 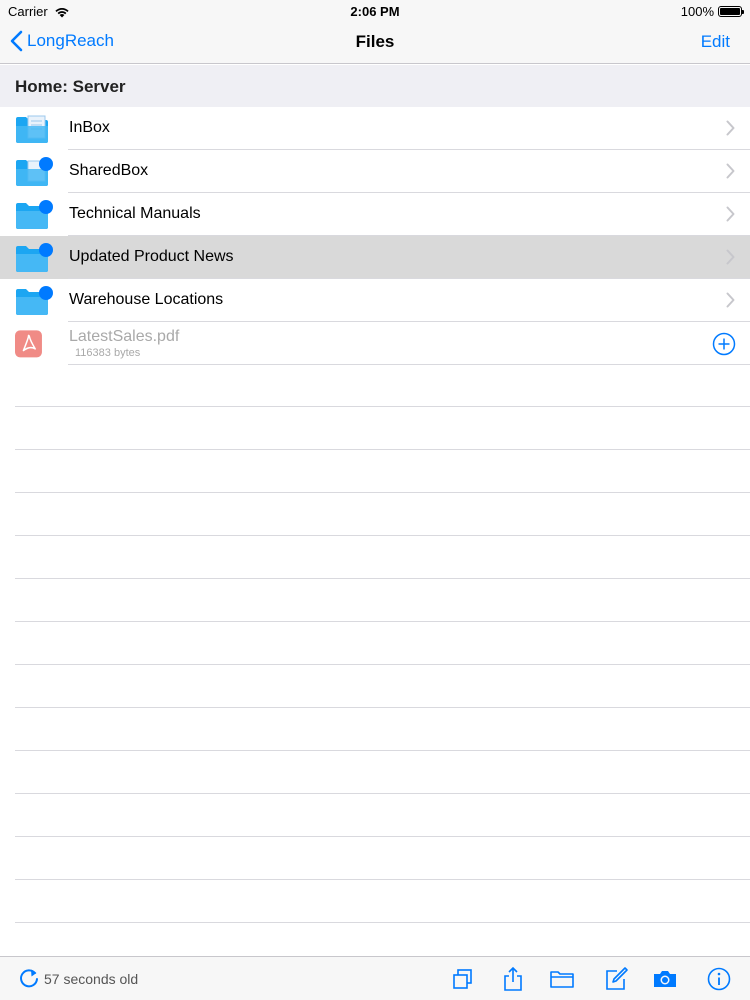 I want to click on list-item-label: SharedBox, so click(x=109, y=170).